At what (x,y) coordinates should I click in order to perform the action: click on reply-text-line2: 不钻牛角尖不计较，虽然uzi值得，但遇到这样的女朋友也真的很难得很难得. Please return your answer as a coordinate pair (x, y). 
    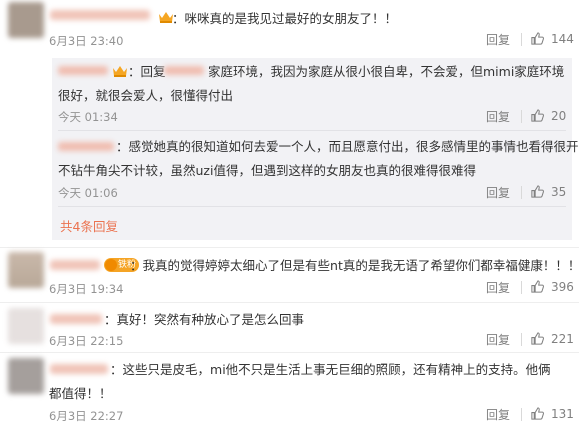
    Looking at the image, I should click on (267, 170).